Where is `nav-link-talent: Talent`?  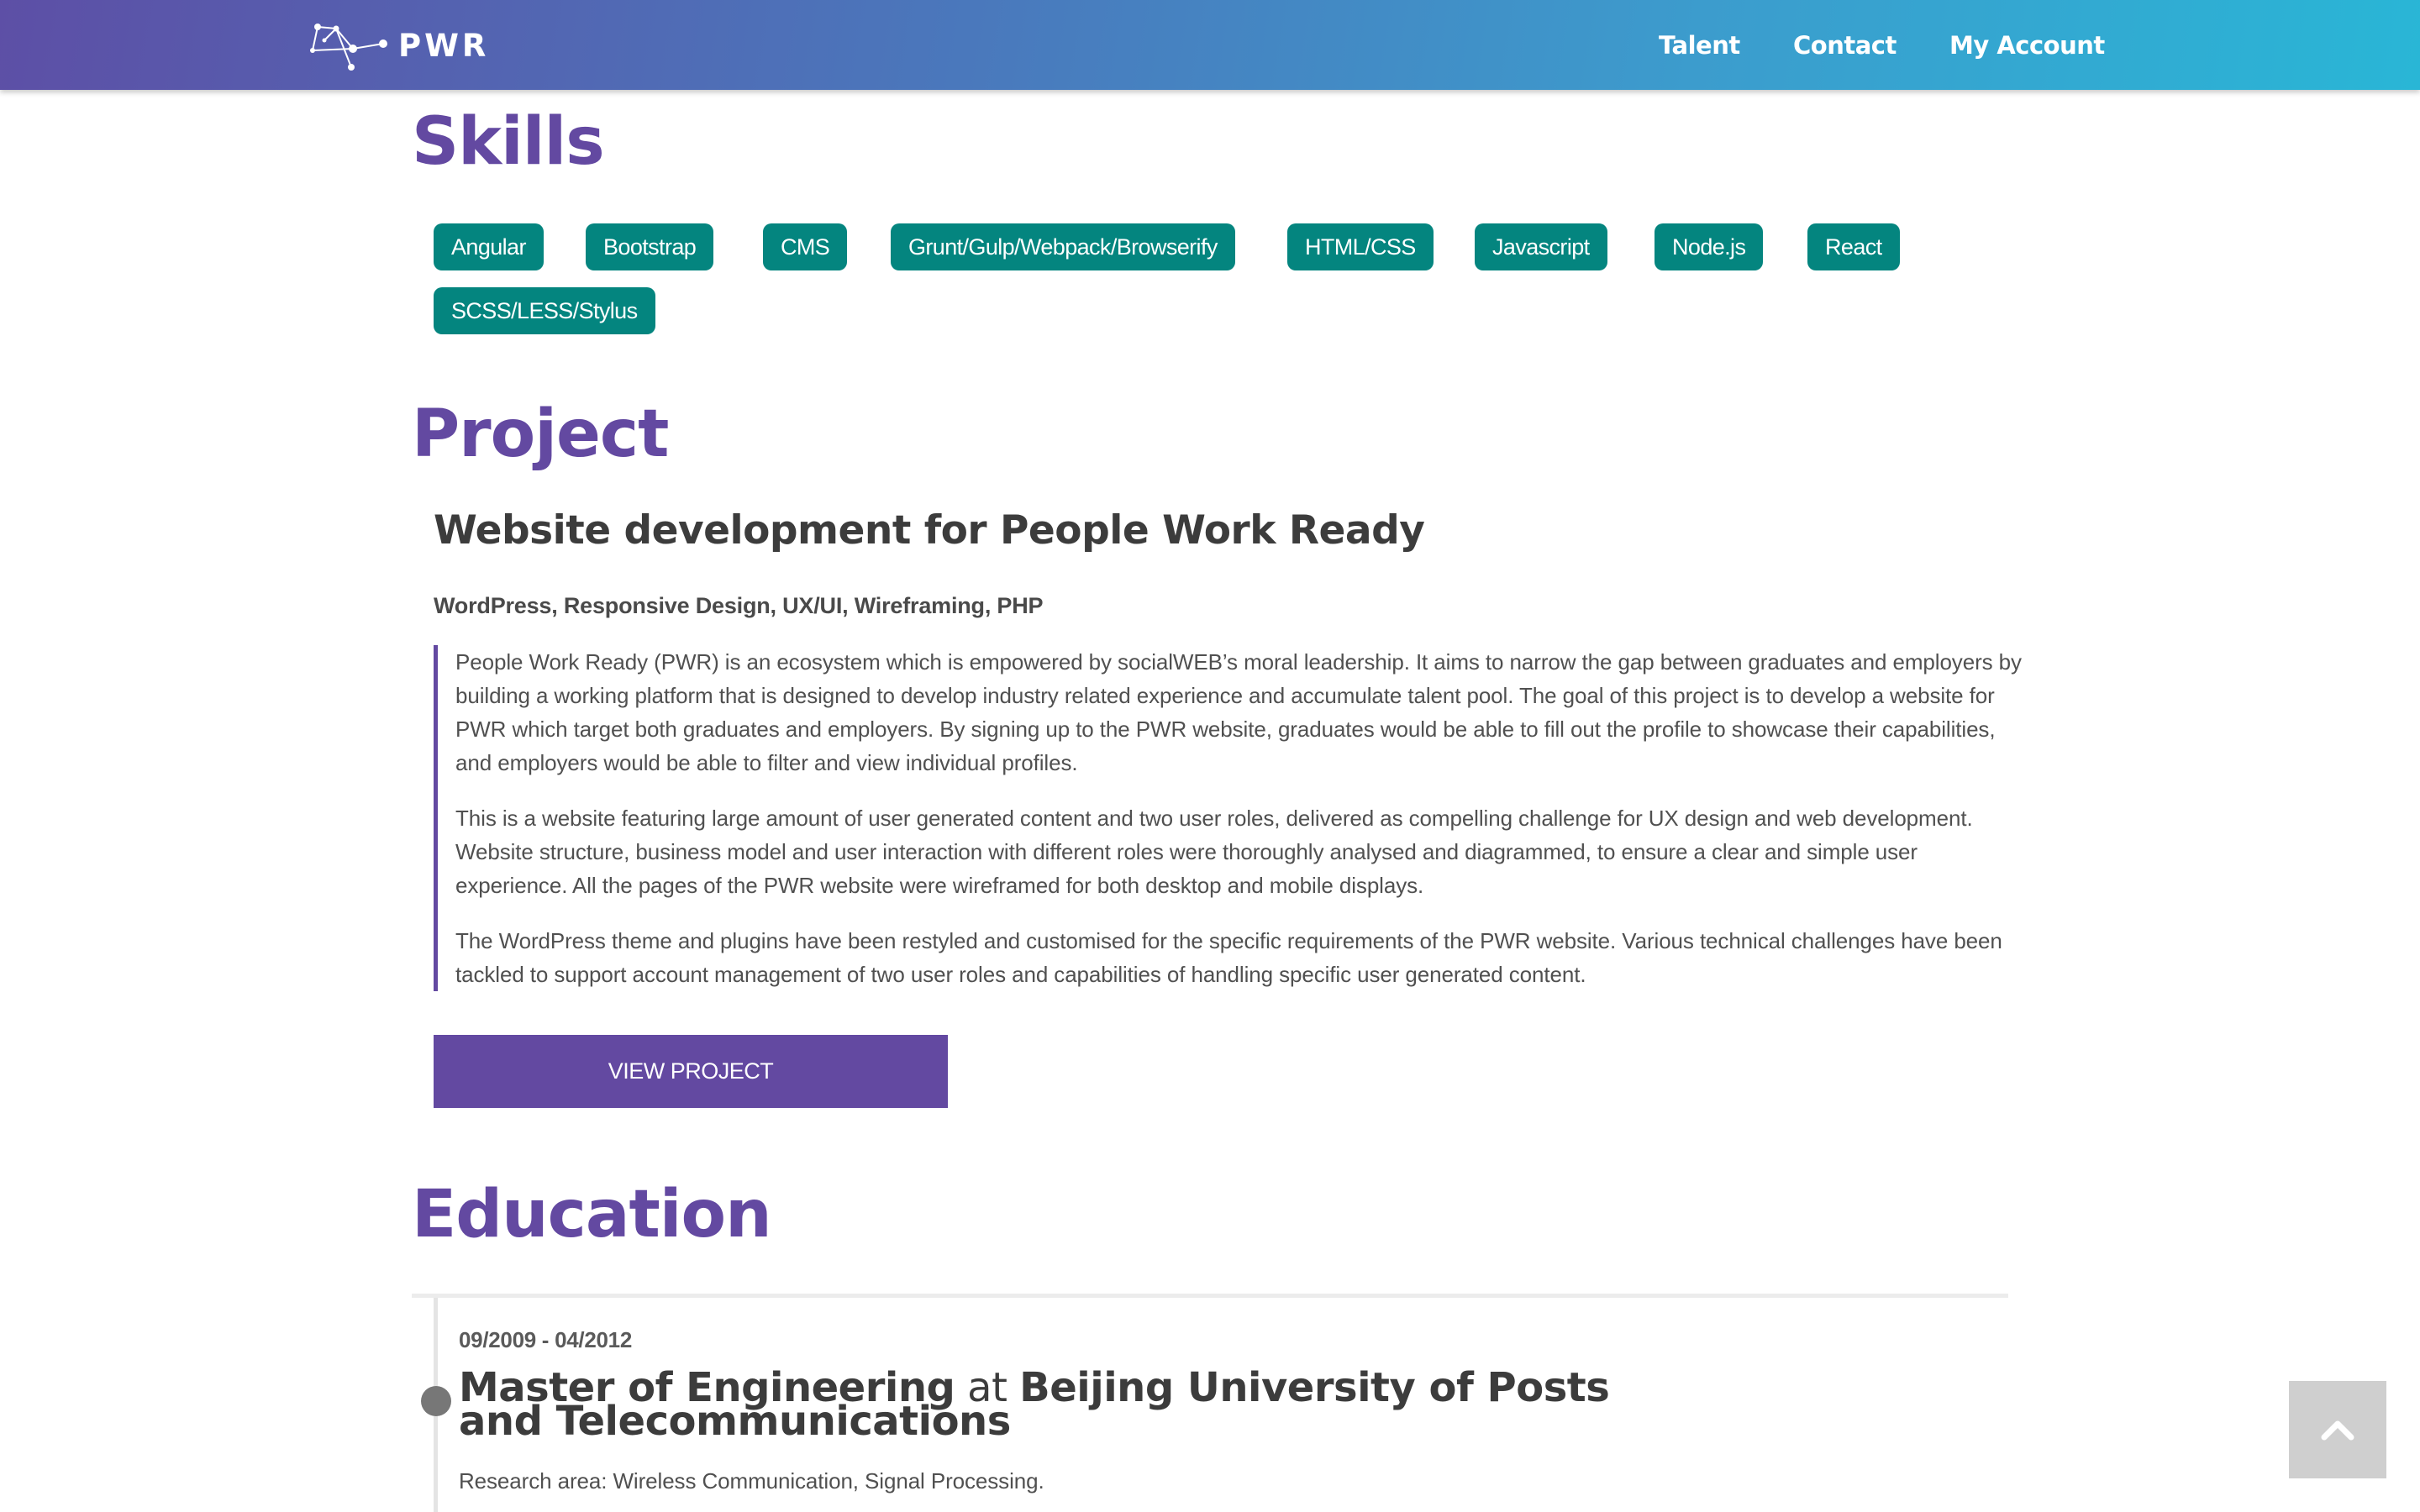 nav-link-talent: Talent is located at coordinates (1699, 45).